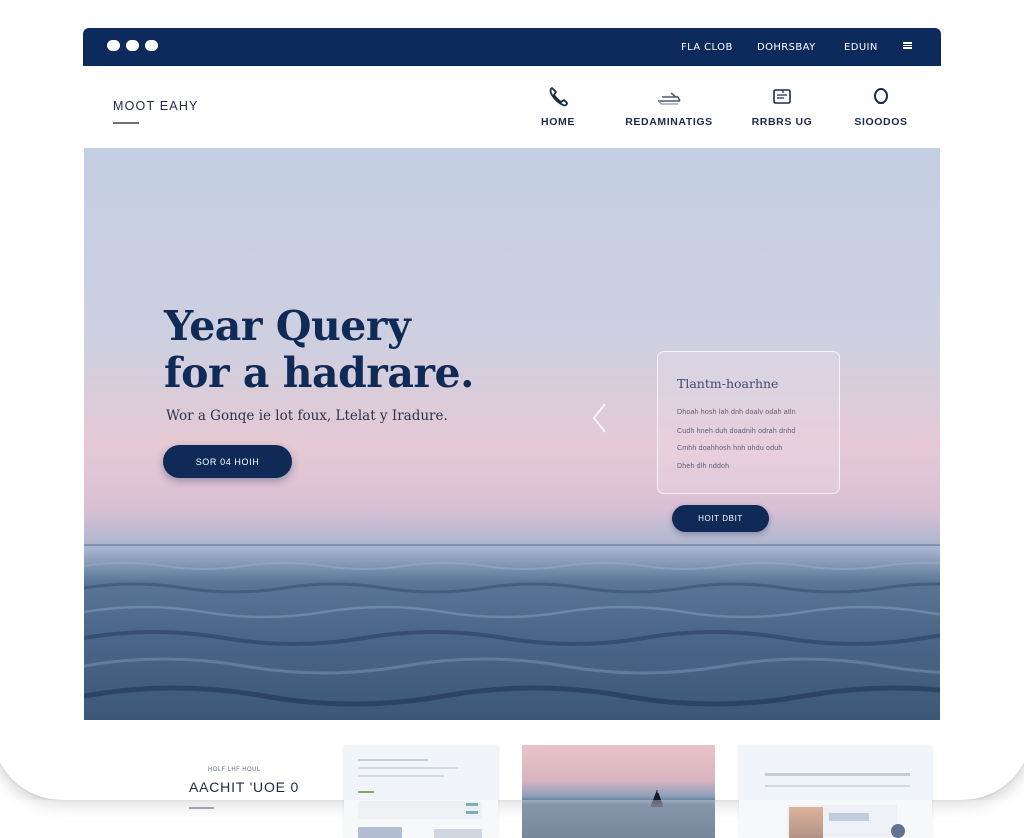 The height and width of the screenshot is (838, 1024). I want to click on brand-underline, so click(126, 123).